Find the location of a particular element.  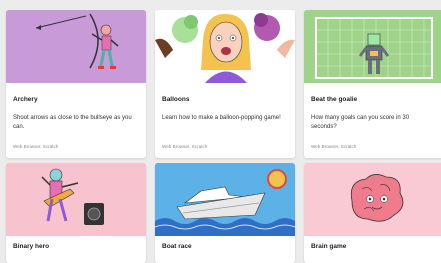

card-title: Boat race is located at coordinates (177, 246).